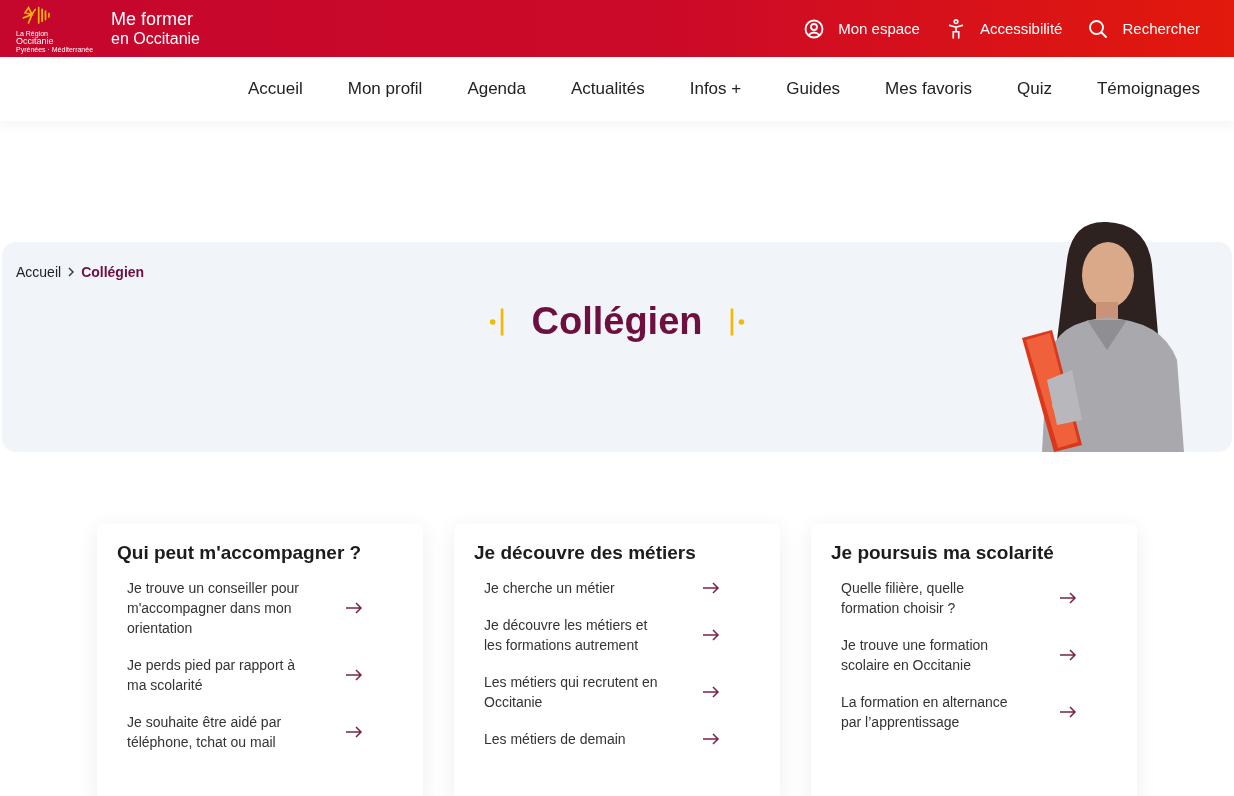 This screenshot has height=796, width=1234. Describe the element at coordinates (385, 89) in the screenshot. I see `nav-link: Mon profil` at that location.